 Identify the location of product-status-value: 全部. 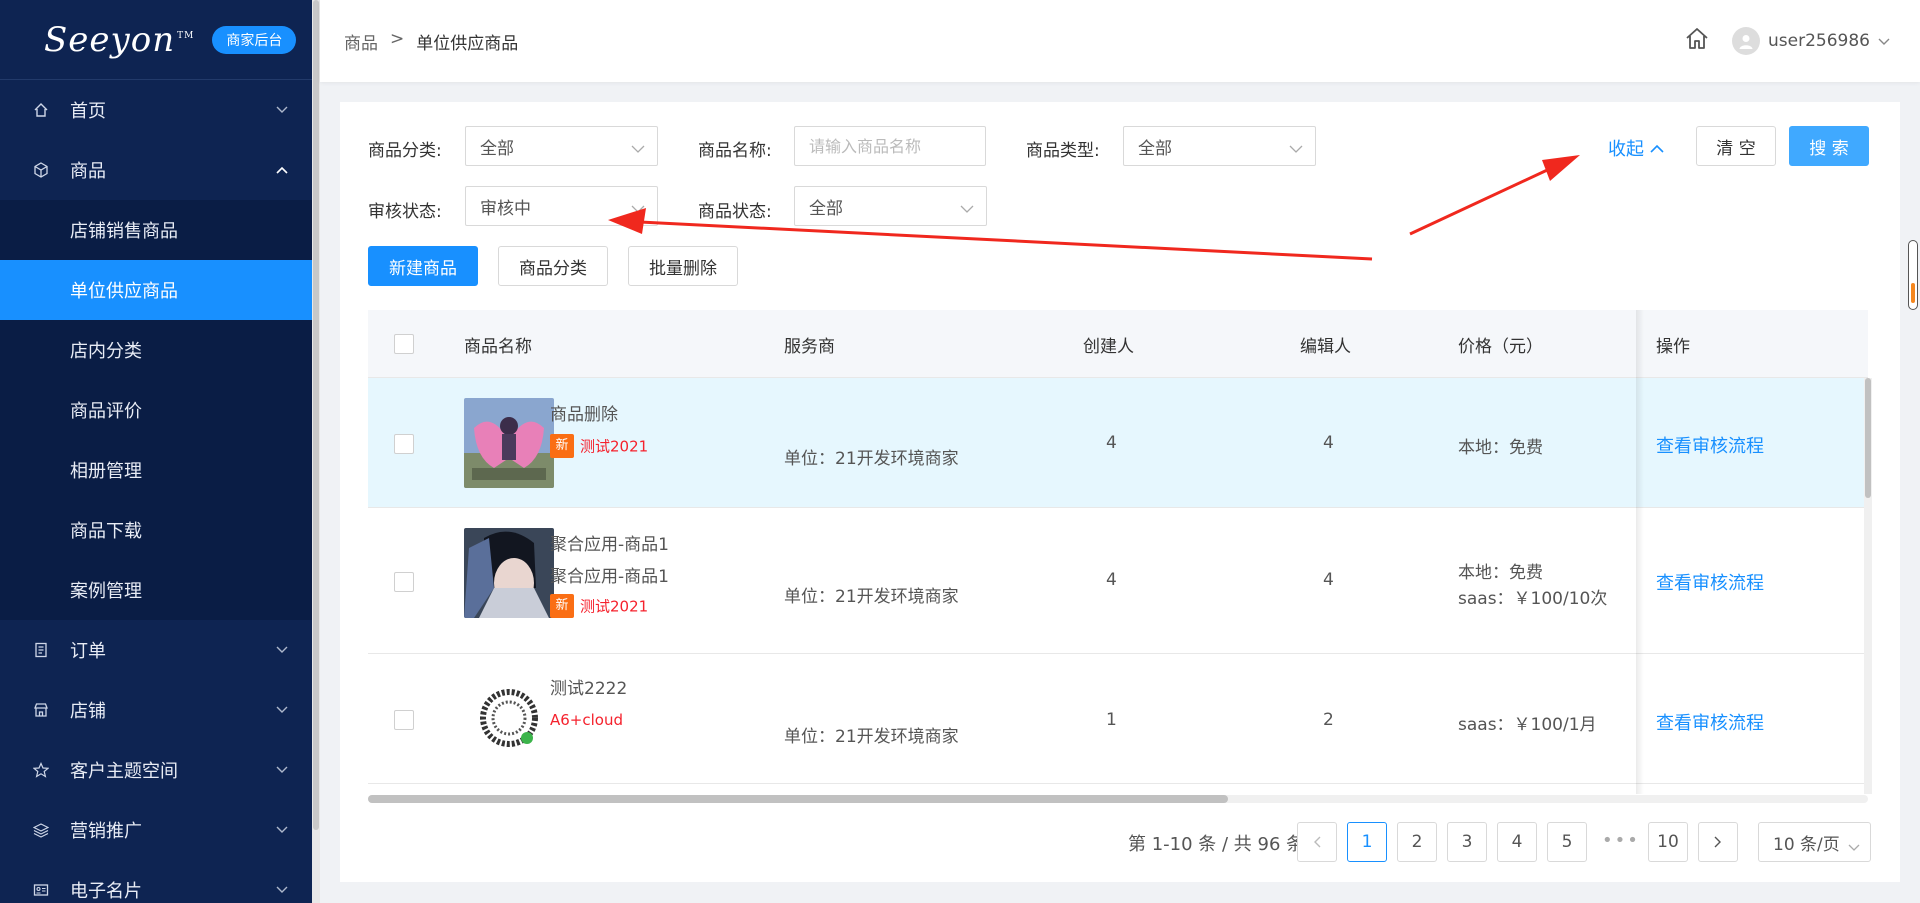
(826, 208).